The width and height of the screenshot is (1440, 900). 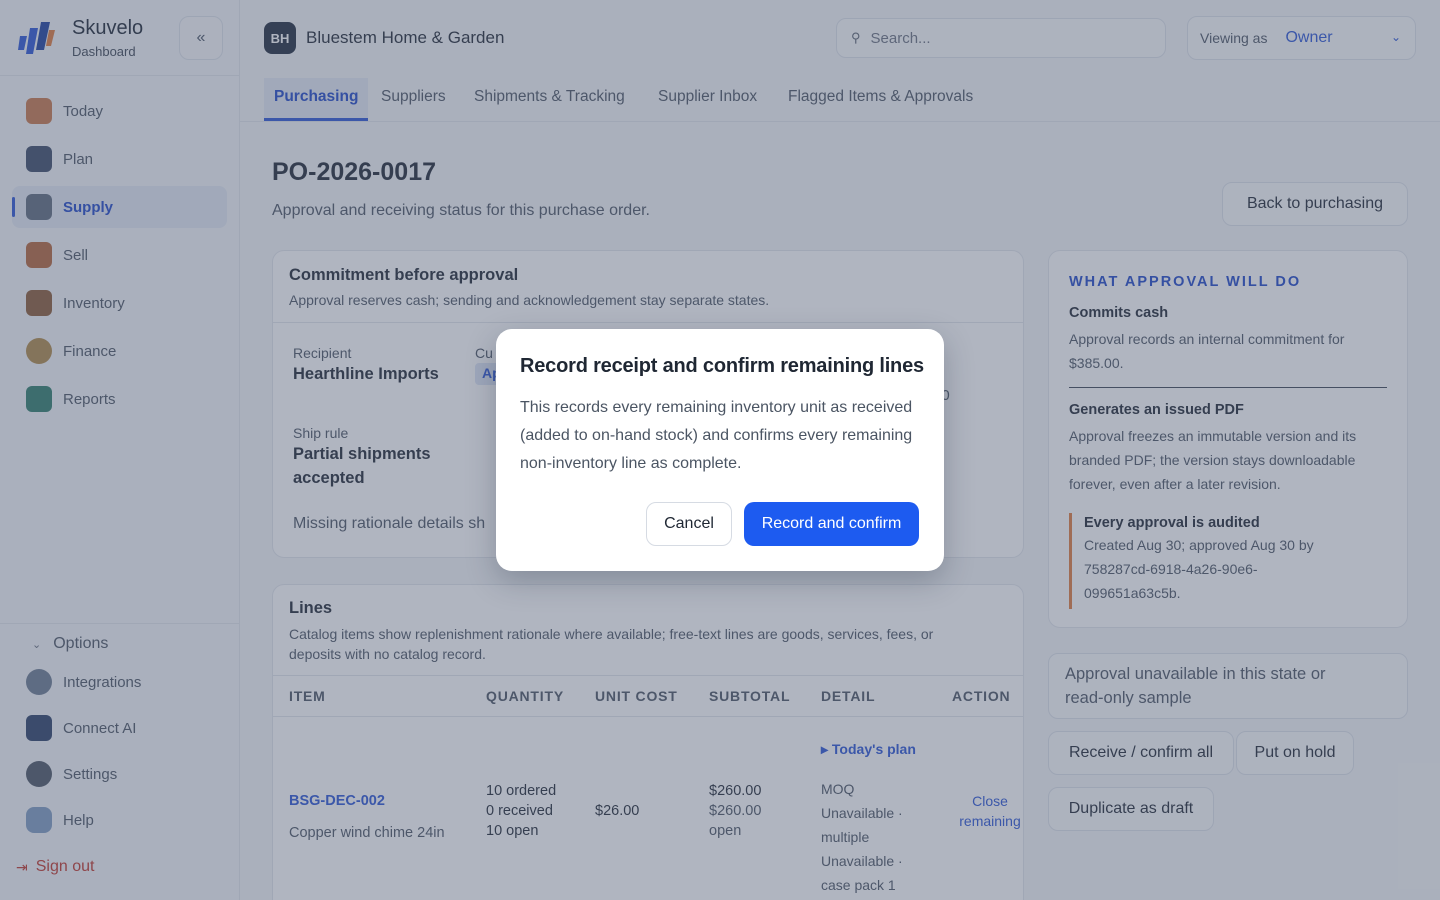 What do you see at coordinates (689, 524) in the screenshot?
I see `cancel-button: Cancel` at bounding box center [689, 524].